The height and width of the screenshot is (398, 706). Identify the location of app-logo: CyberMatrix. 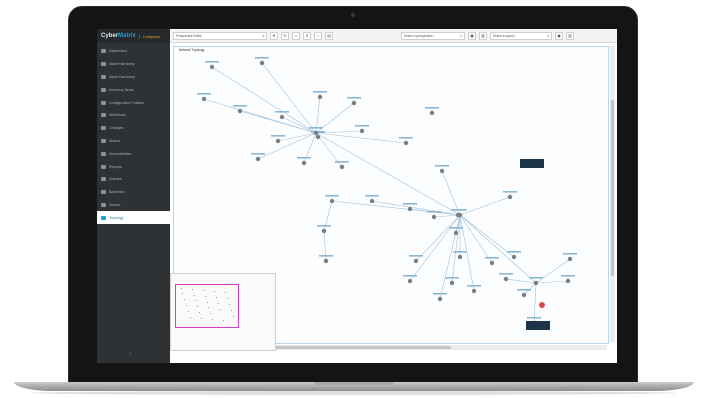
(118, 36).